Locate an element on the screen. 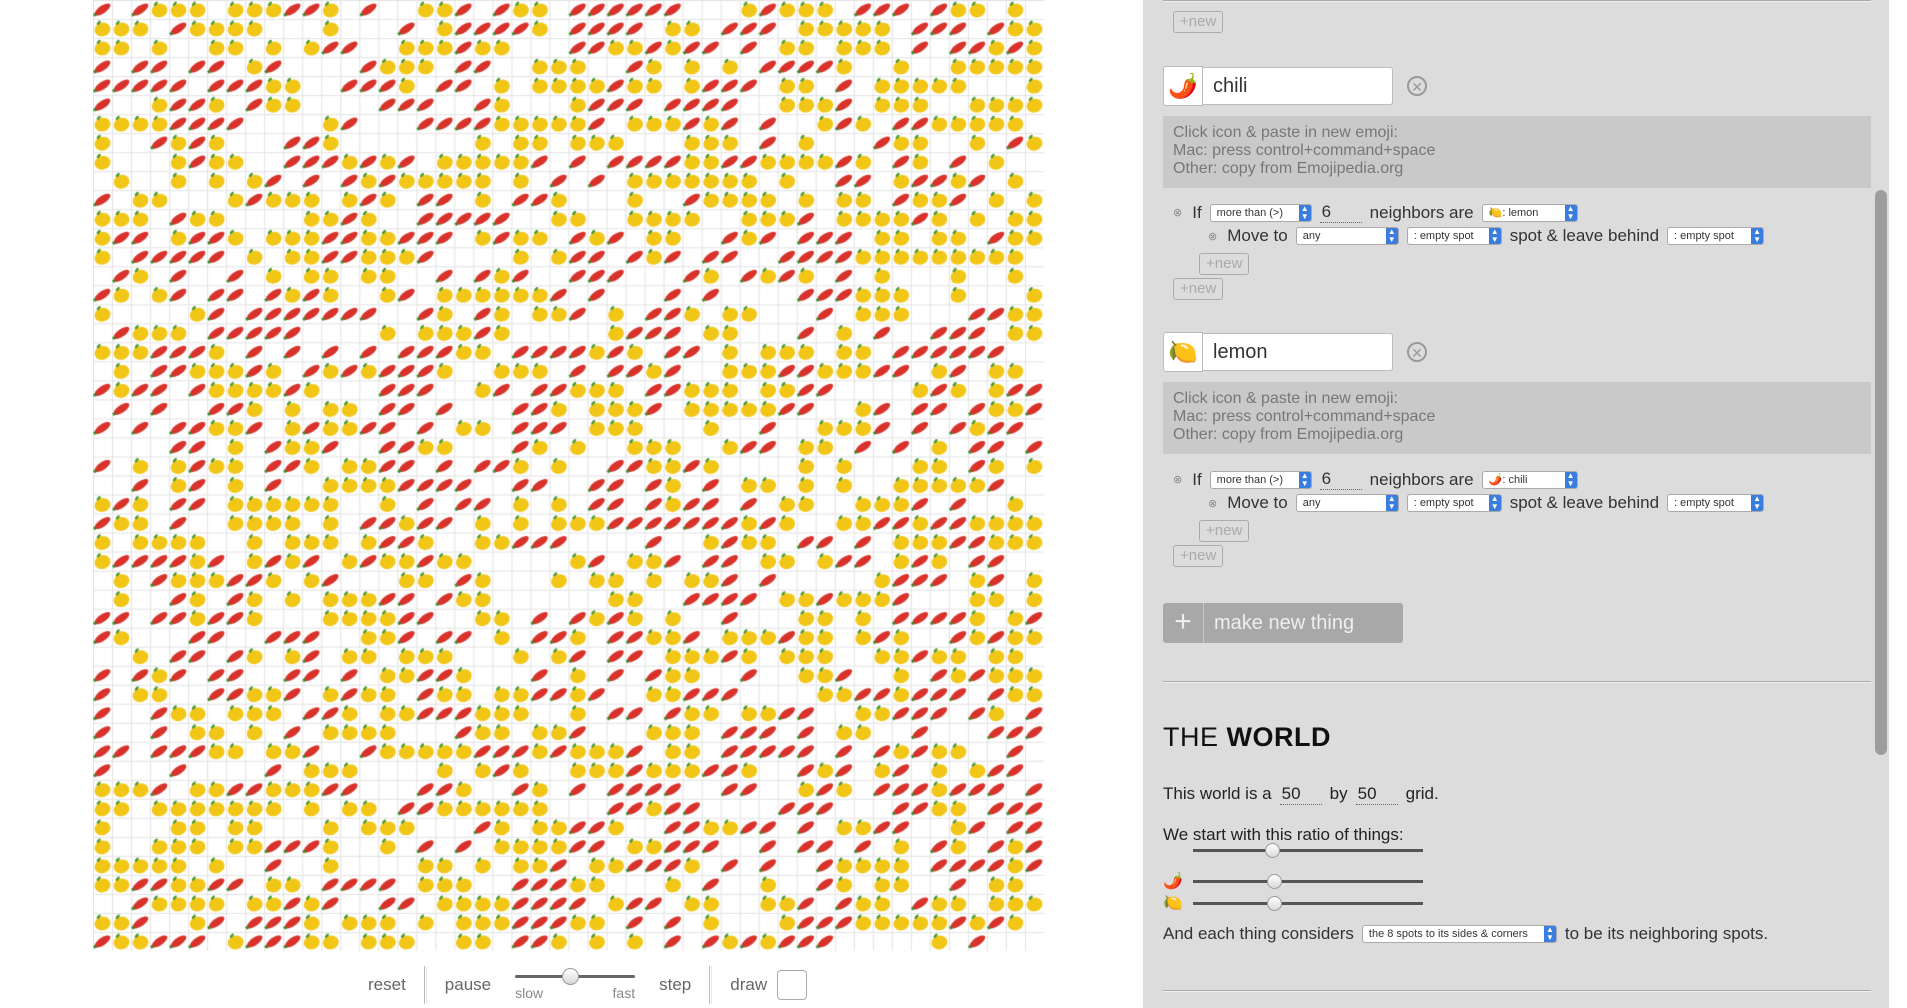 This screenshot has height=1008, width=1907. grid-width-input: 50 is located at coordinates (1300, 794).